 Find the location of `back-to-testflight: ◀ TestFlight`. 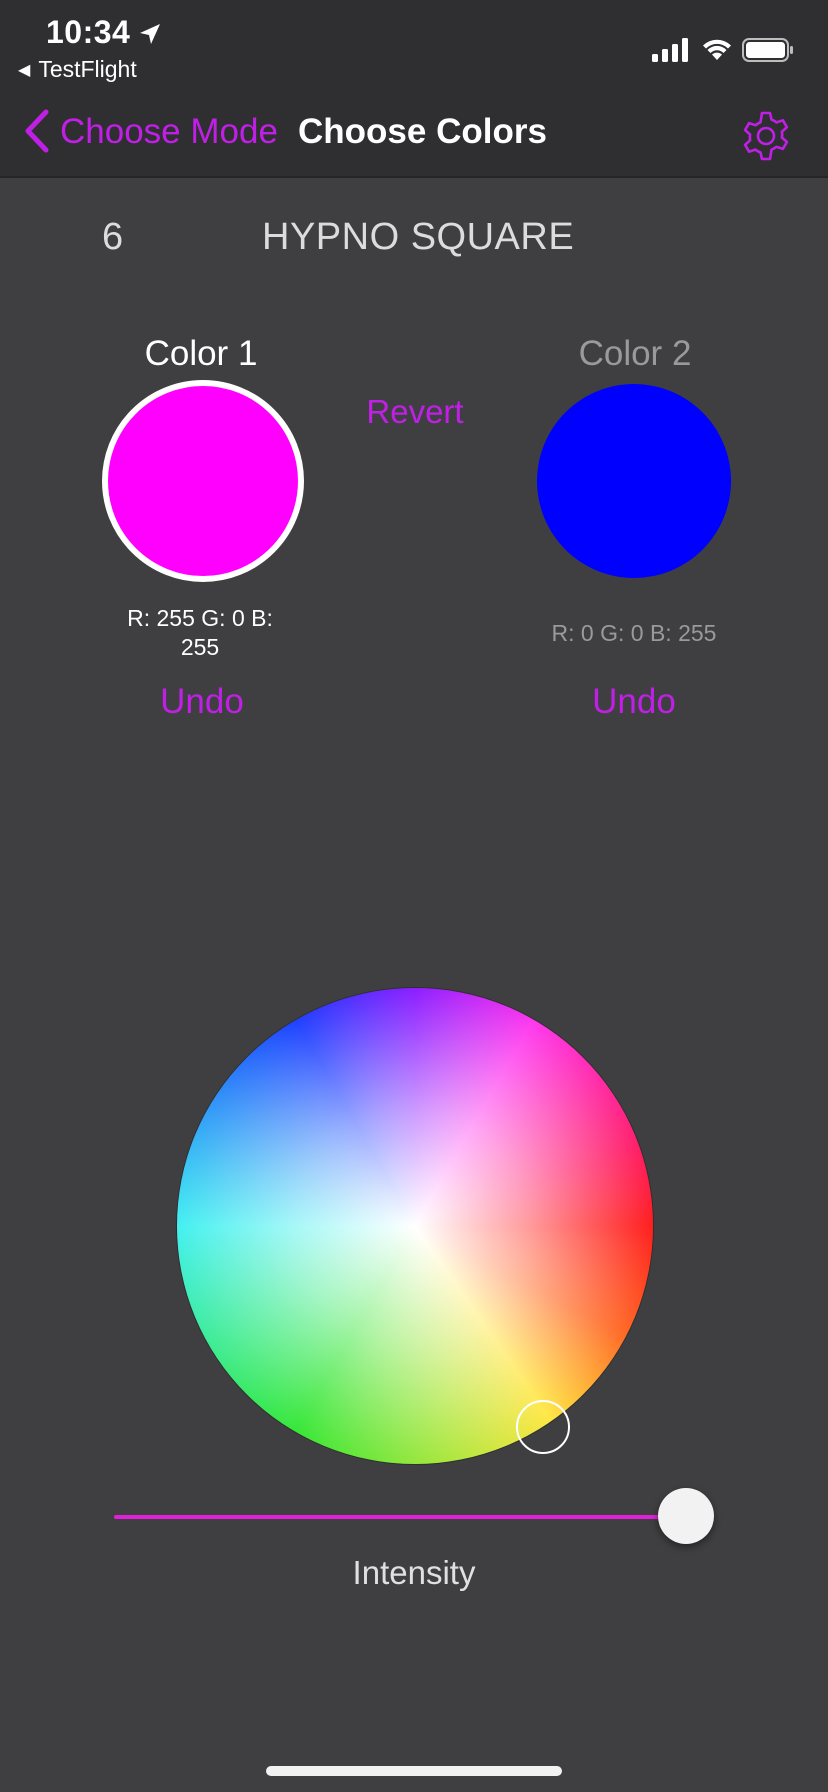

back-to-testflight: ◀ TestFlight is located at coordinates (77, 69).